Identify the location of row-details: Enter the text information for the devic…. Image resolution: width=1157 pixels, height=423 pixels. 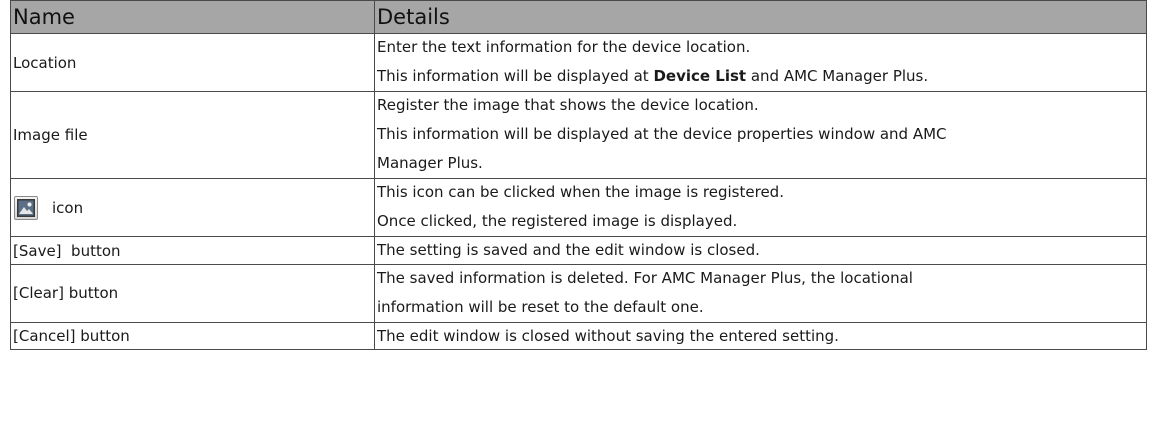
(760, 62).